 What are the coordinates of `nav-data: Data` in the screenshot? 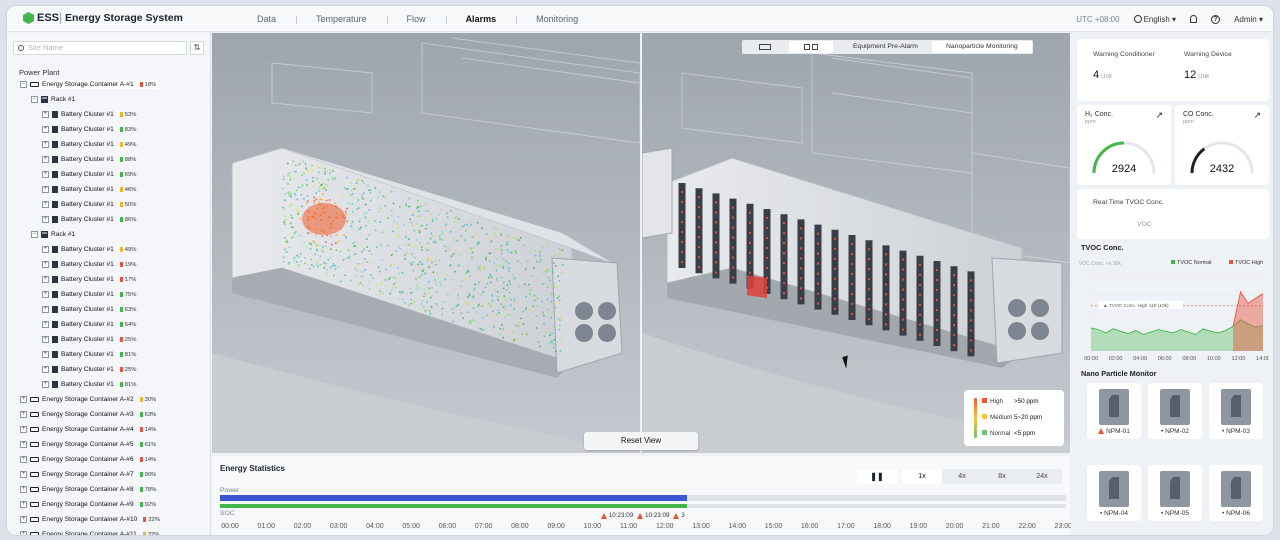 It's located at (266, 19).